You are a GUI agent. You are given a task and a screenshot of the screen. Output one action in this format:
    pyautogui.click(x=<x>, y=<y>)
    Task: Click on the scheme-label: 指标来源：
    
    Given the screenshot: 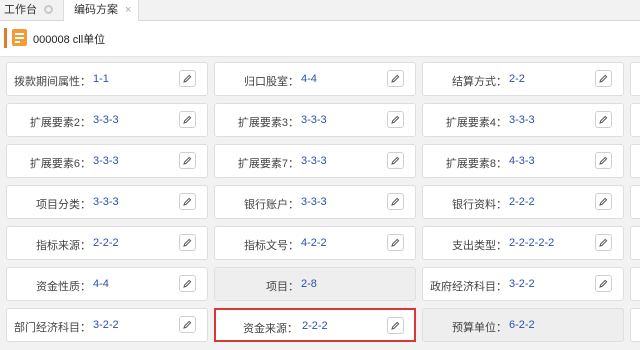 What is the action you would take?
    pyautogui.click(x=63, y=246)
    